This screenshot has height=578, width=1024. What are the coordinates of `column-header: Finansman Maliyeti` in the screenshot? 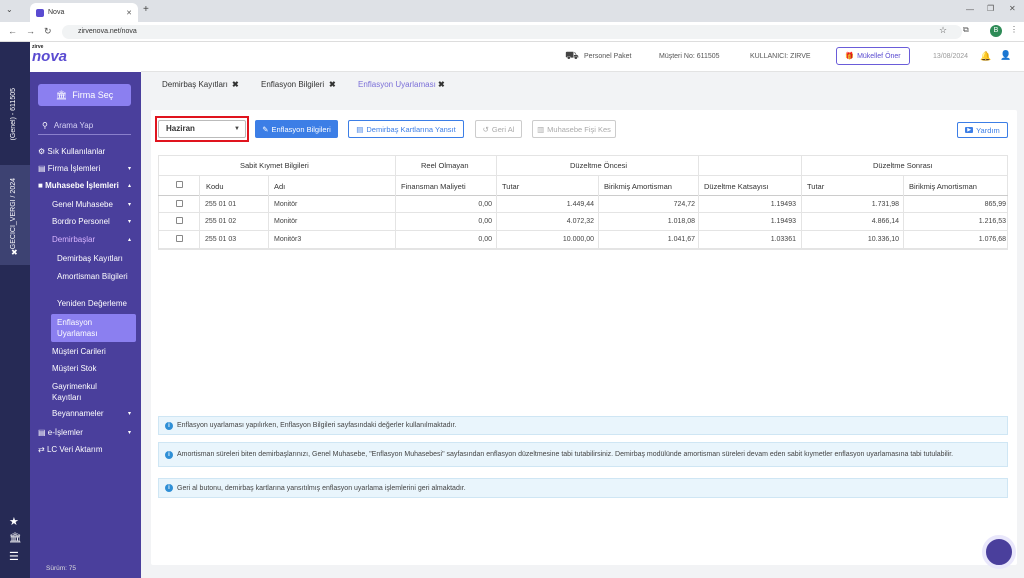 It's located at (433, 186).